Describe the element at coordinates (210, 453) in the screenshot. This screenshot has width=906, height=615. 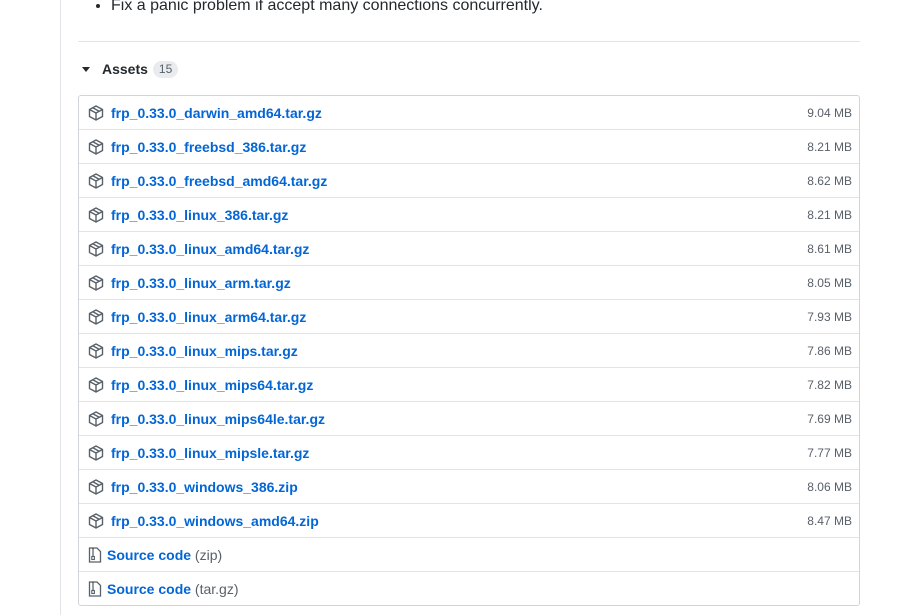
I see `asset-link: frp_0.33.0_linux_mipsle.tar.gz` at that location.